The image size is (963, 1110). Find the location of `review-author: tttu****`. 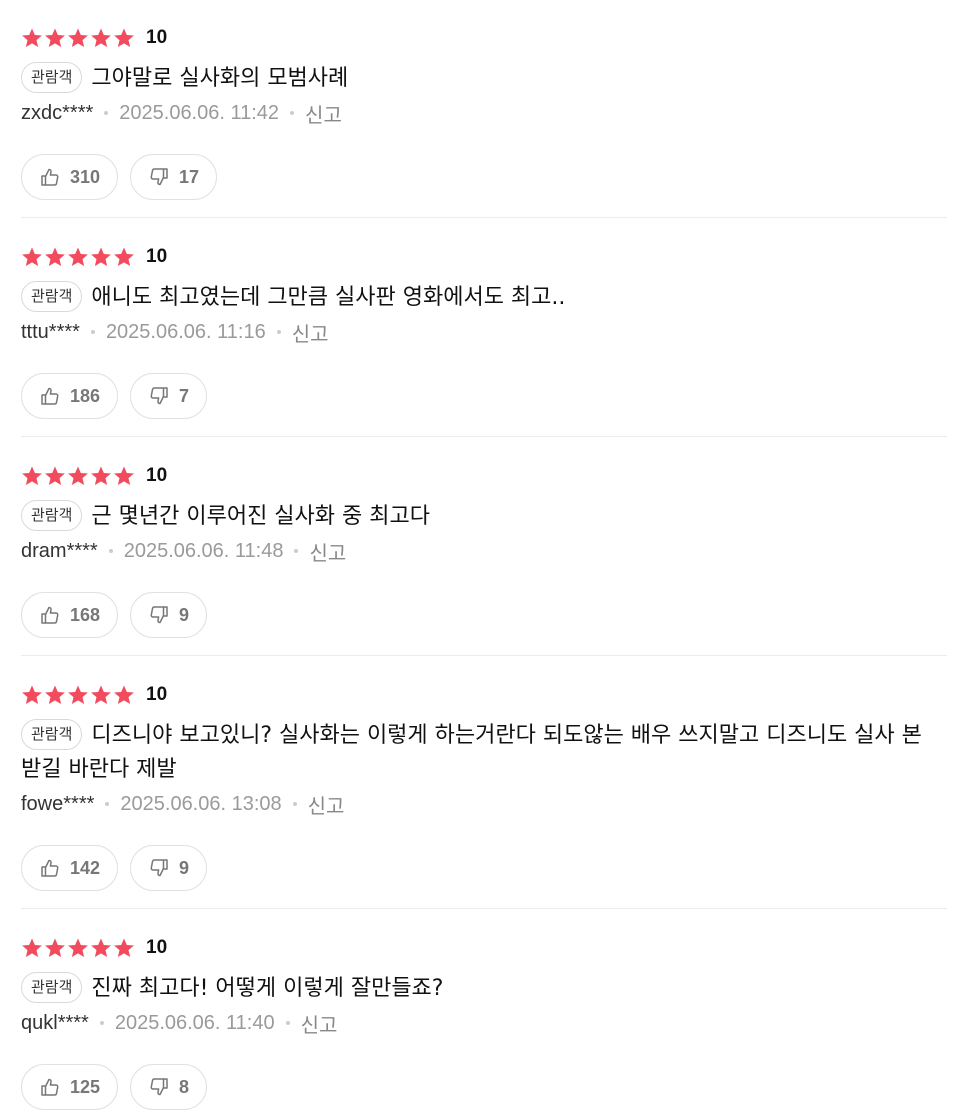

review-author: tttu**** is located at coordinates (50, 331).